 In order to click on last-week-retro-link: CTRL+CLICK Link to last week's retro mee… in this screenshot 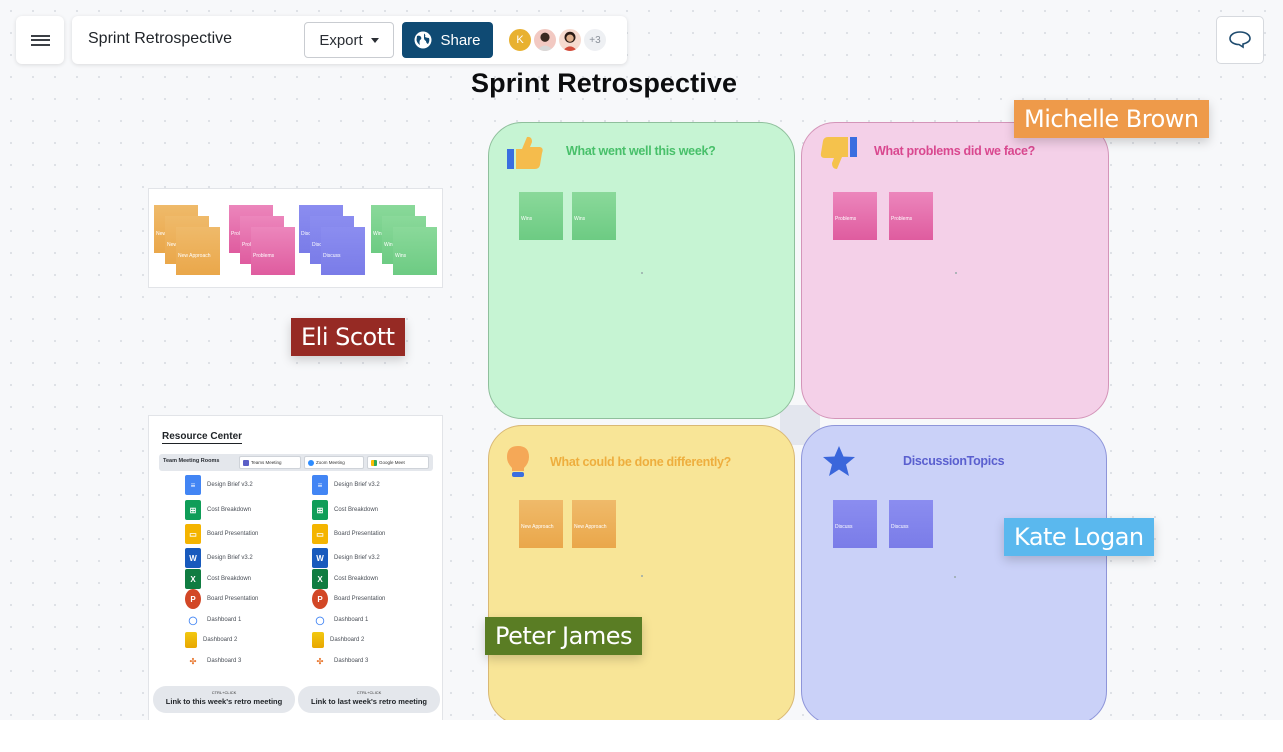, I will do `click(369, 699)`.